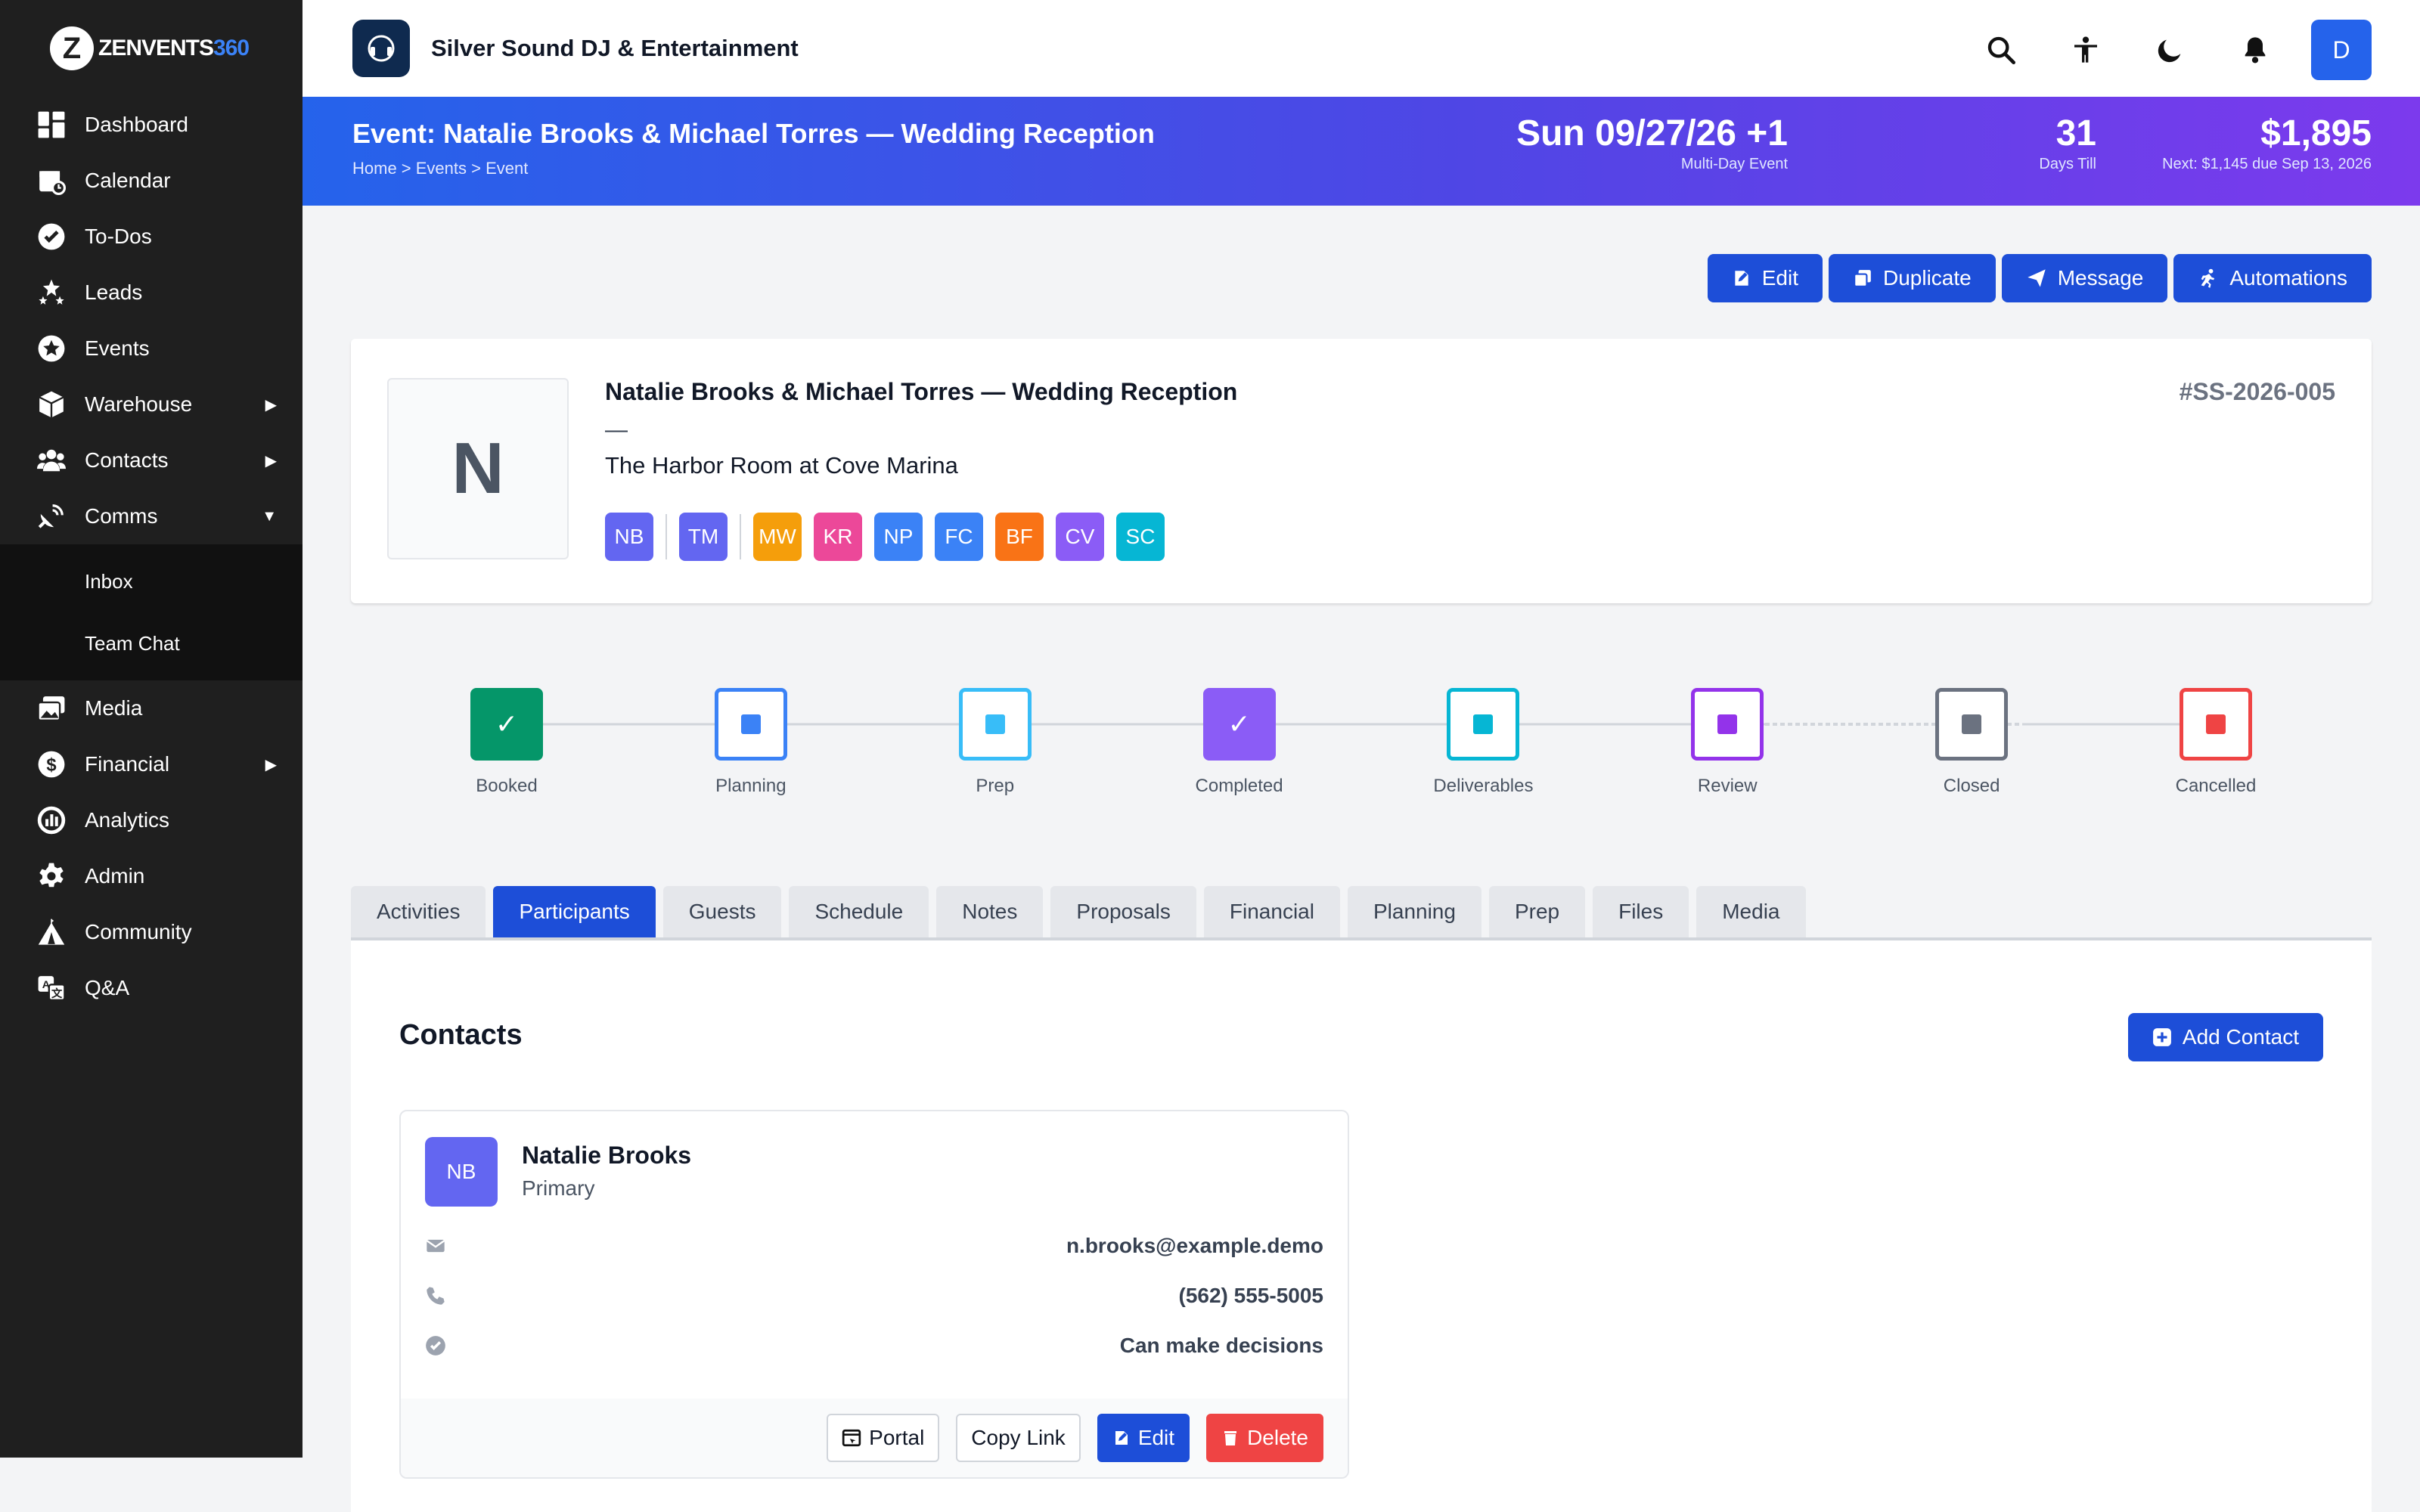 The width and height of the screenshot is (2420, 1512). What do you see at coordinates (1251, 1296) in the screenshot?
I see `contact-phone: (562) 555-5005` at bounding box center [1251, 1296].